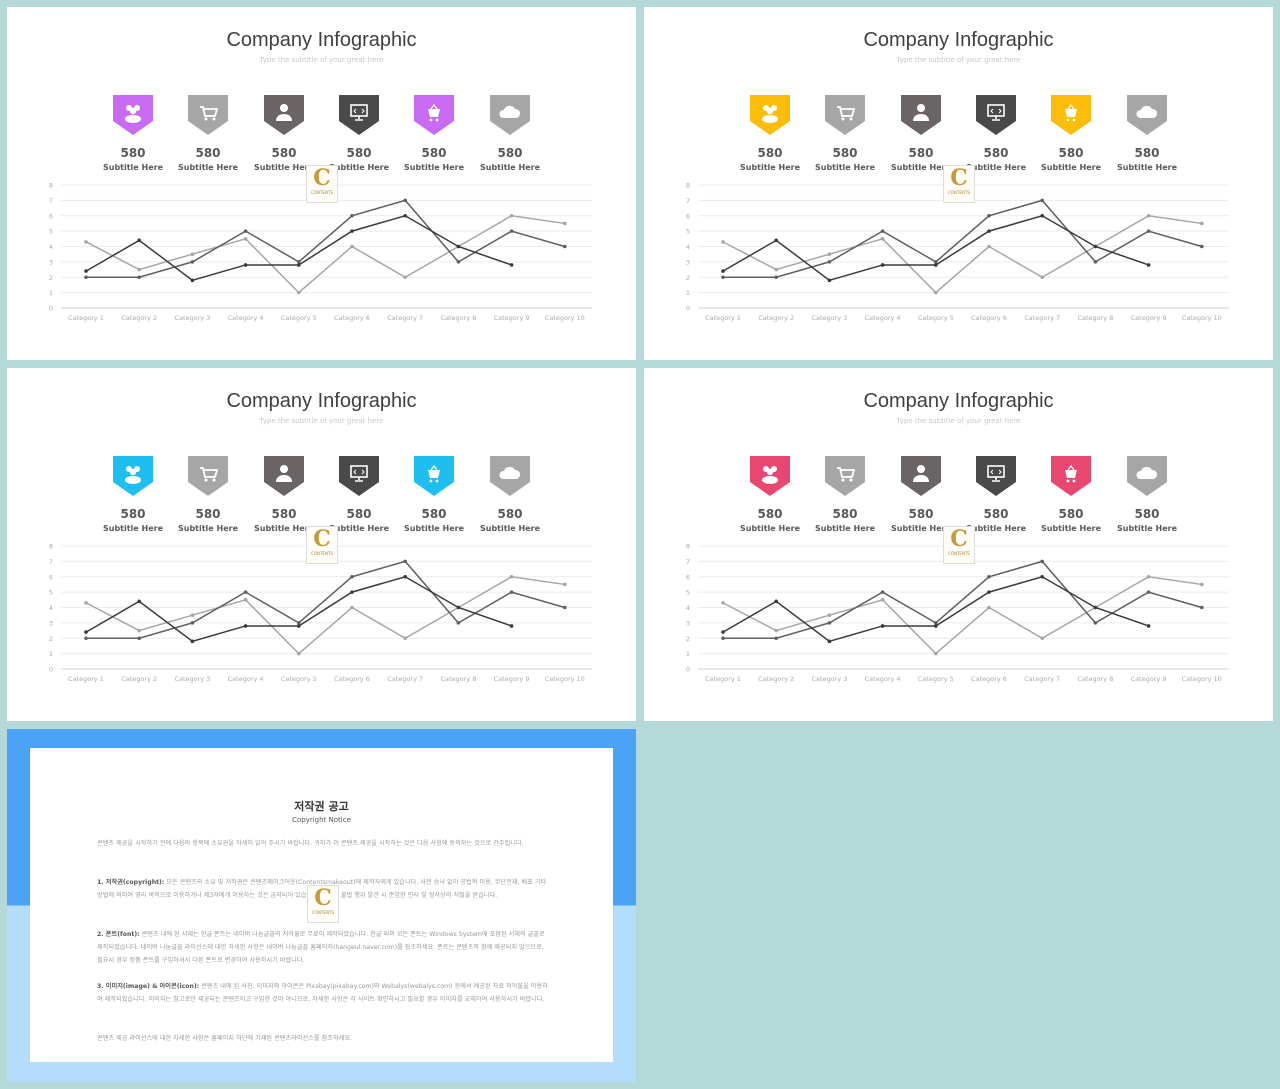 Image resolution: width=1280 pixels, height=1089 pixels. Describe the element at coordinates (723, 318) in the screenshot. I see `x-tick-label: Category 1` at that location.